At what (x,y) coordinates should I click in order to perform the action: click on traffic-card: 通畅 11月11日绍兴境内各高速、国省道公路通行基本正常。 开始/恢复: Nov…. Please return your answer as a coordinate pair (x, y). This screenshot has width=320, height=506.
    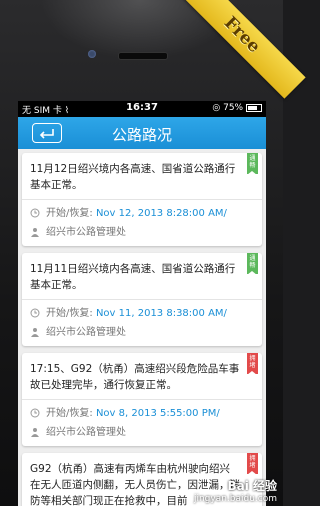
    Looking at the image, I should click on (142, 299).